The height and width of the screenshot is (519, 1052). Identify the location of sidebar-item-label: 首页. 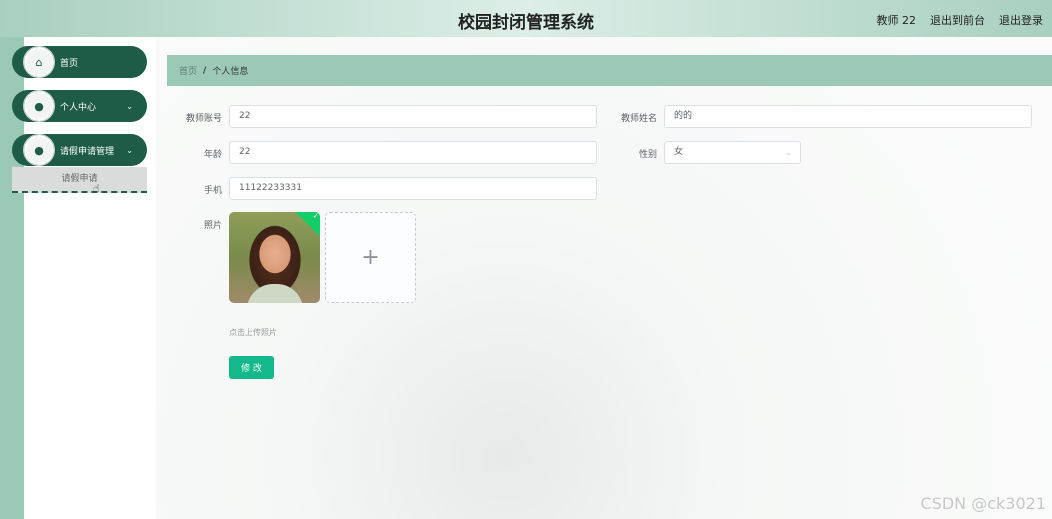
(69, 63).